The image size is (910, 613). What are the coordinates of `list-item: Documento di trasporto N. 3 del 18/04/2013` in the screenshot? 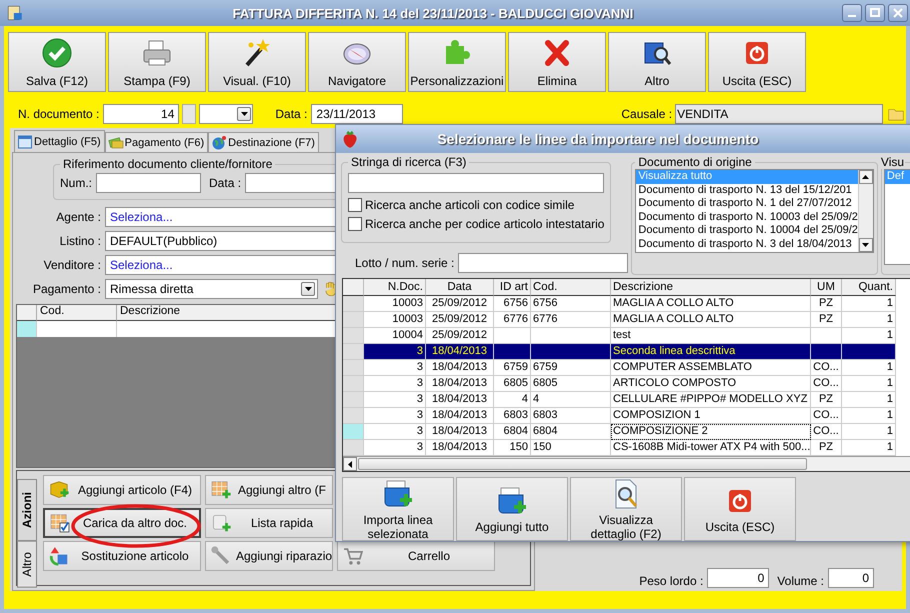 It's located at (747, 245).